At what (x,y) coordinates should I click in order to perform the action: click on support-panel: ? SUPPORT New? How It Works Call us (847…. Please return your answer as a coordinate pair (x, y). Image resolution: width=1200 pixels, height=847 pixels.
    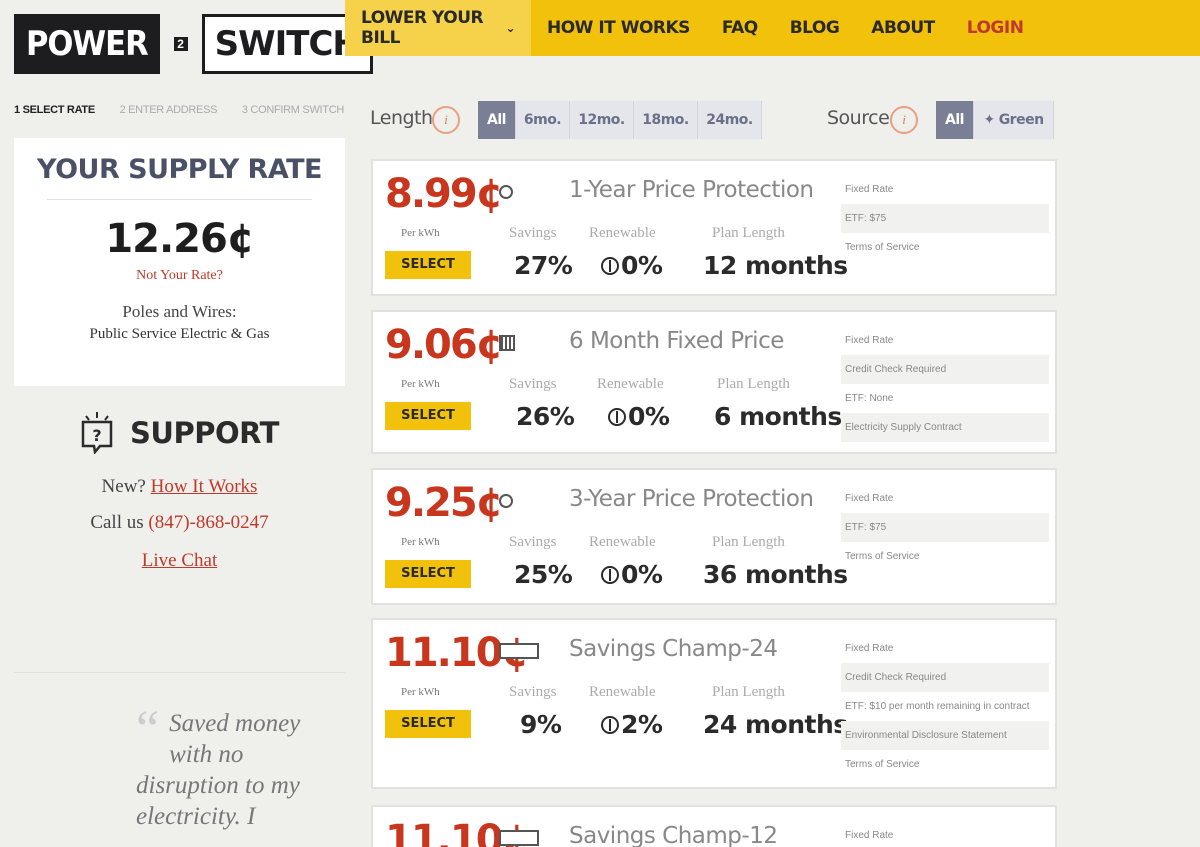
    Looking at the image, I should click on (179, 492).